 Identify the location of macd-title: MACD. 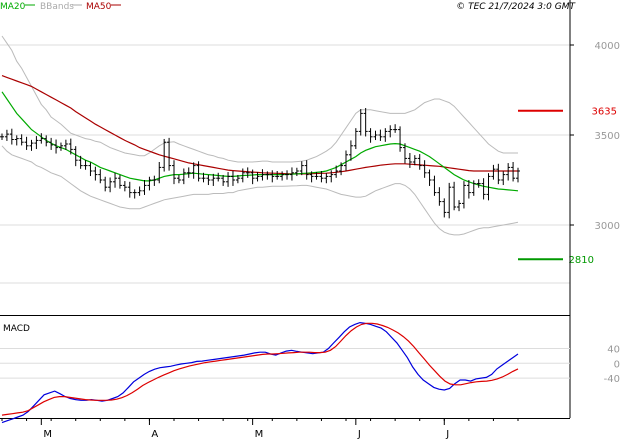
(16, 329).